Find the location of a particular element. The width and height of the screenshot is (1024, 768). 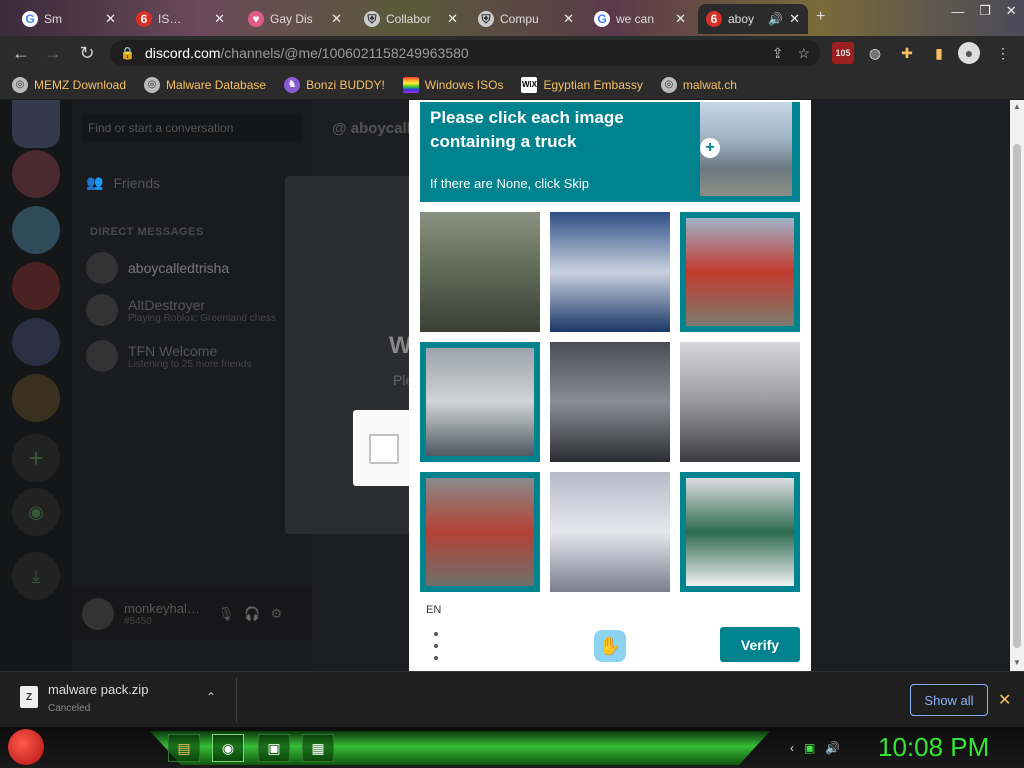

chrome-taskbar-icon: ◉ is located at coordinates (228, 748).